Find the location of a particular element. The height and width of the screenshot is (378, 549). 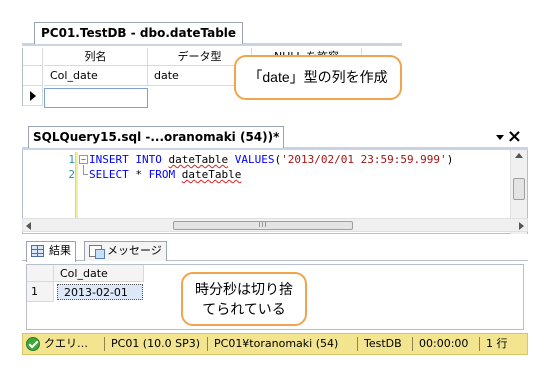

keyword: VALUES is located at coordinates (254, 159).